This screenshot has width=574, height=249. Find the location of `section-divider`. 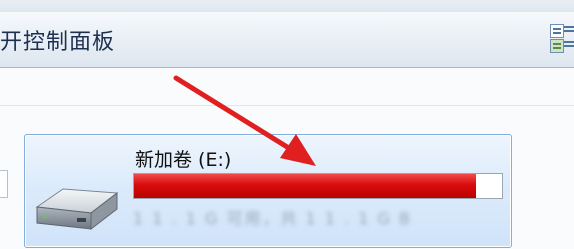

section-divider is located at coordinates (287, 105).